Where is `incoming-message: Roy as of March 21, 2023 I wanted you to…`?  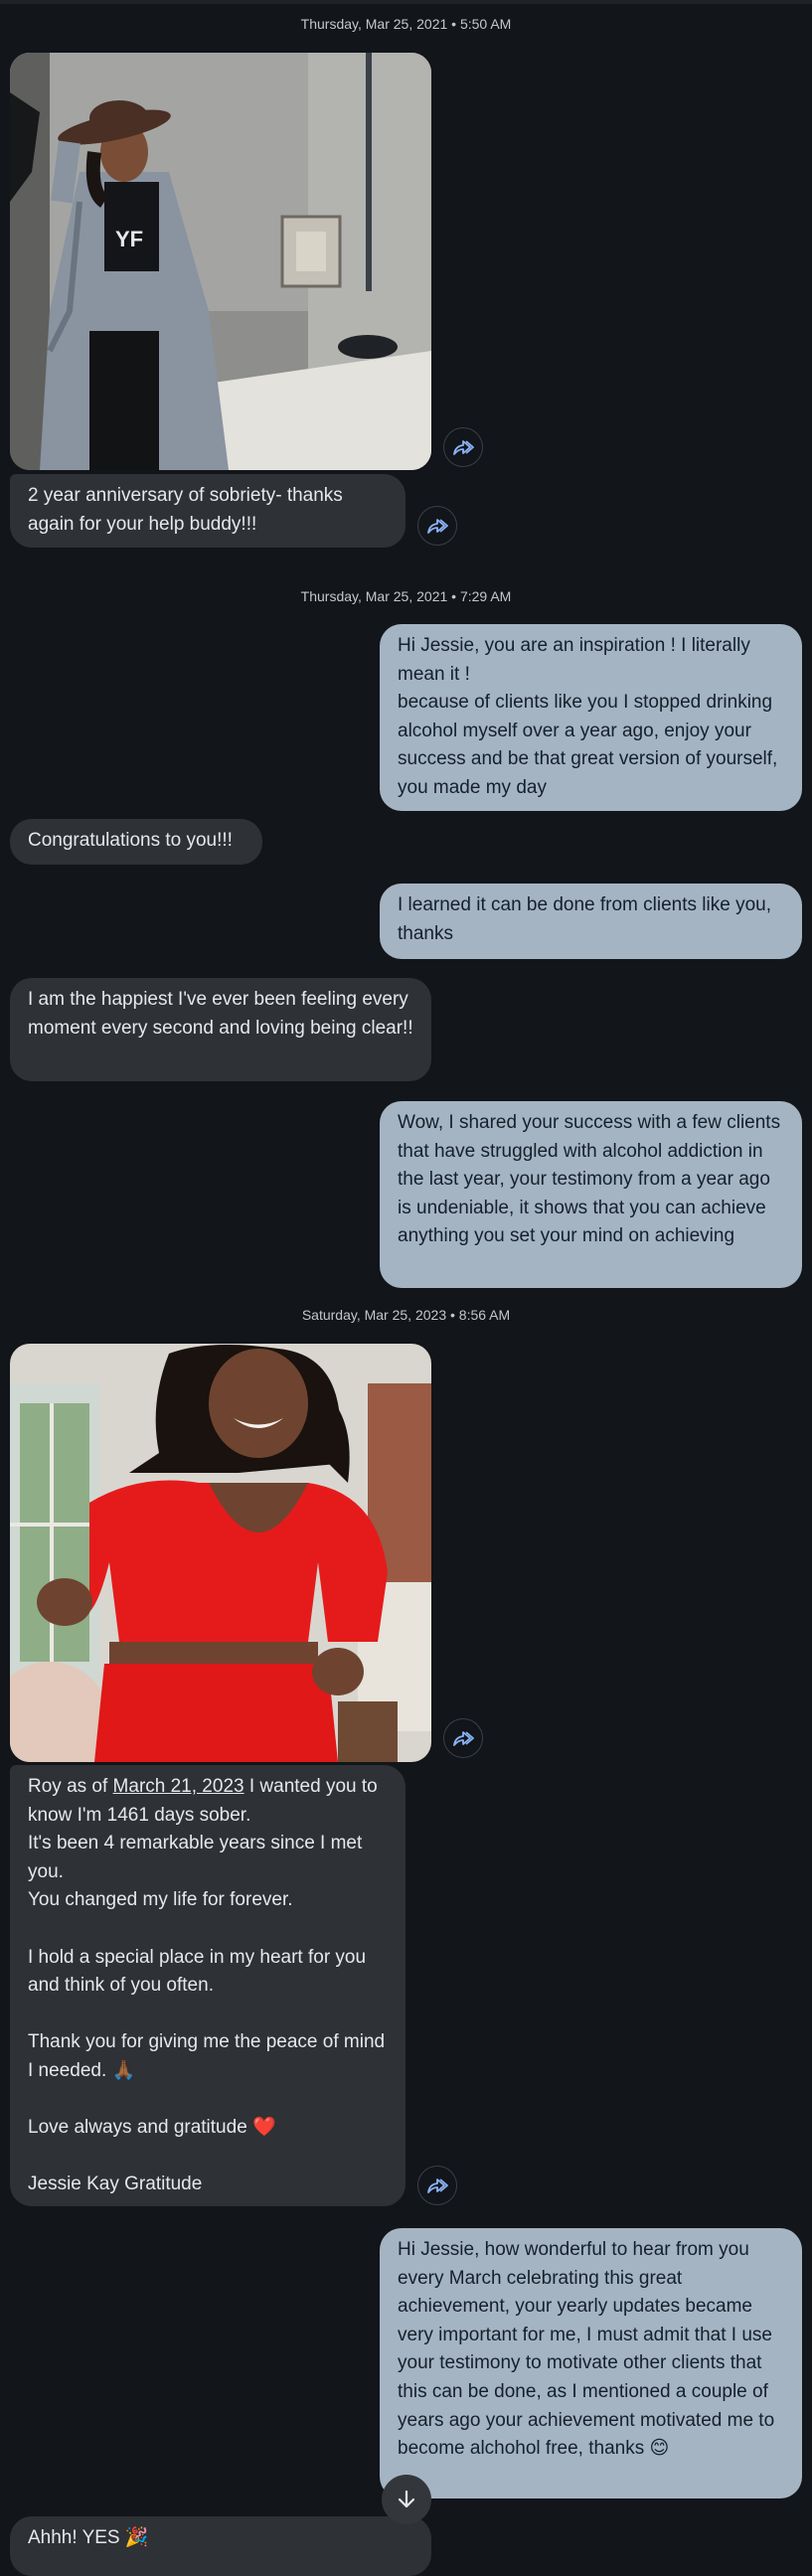 incoming-message: Roy as of March 21, 2023 I wanted you to… is located at coordinates (208, 1985).